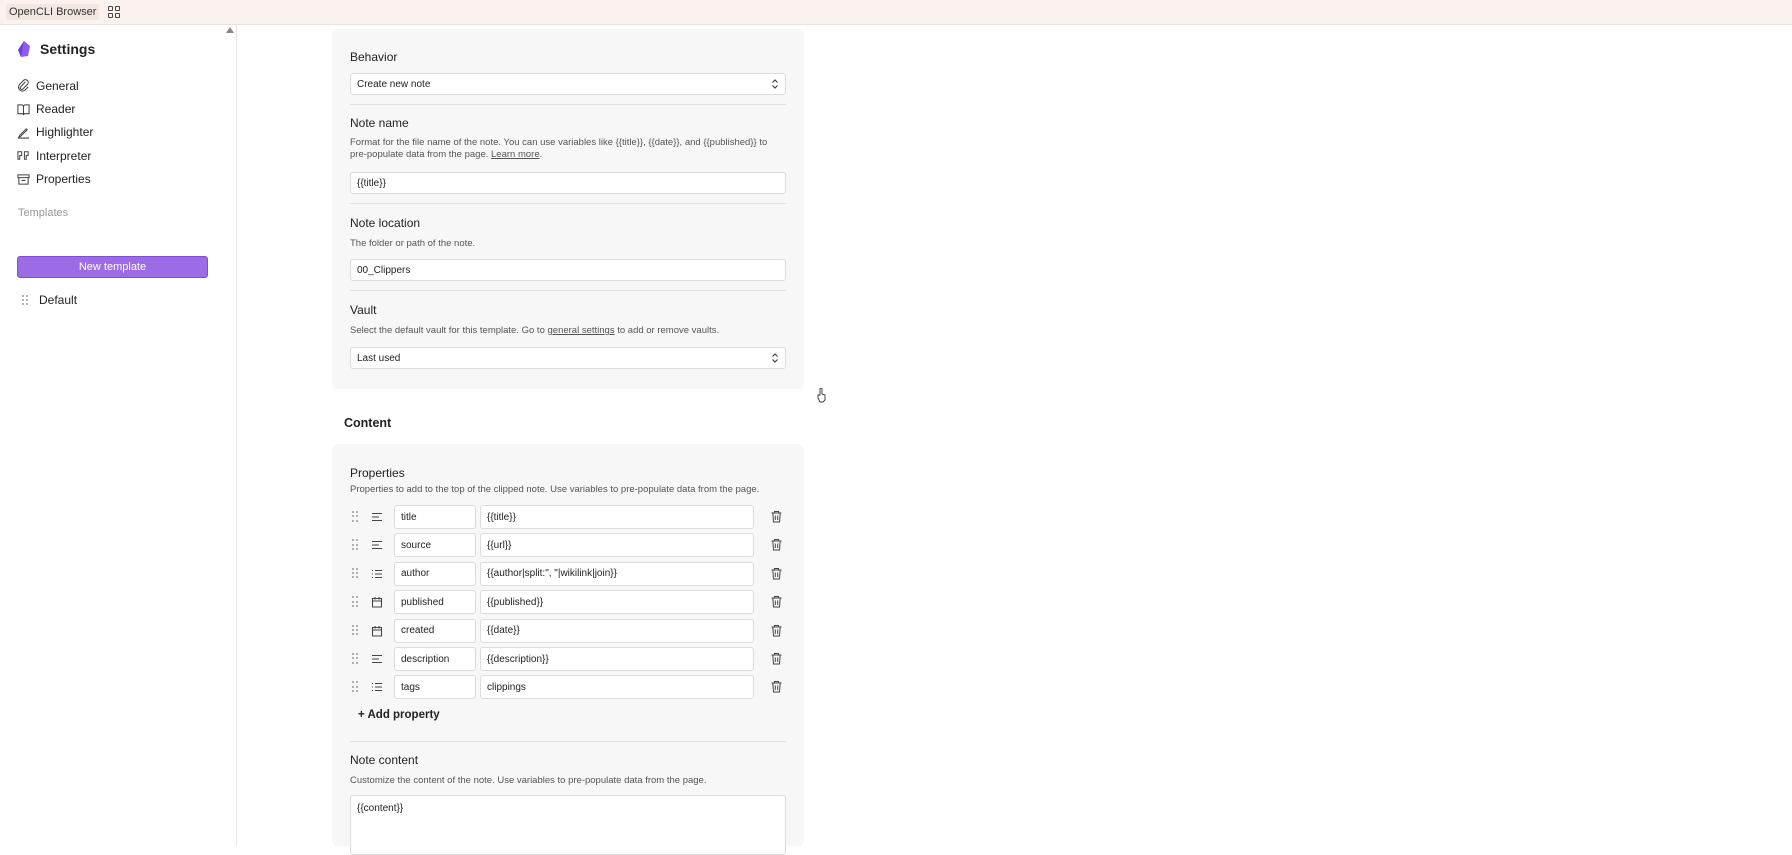 This screenshot has width=1792, height=855. I want to click on sidebar-item-highlighter: Highlighter, so click(55, 132).